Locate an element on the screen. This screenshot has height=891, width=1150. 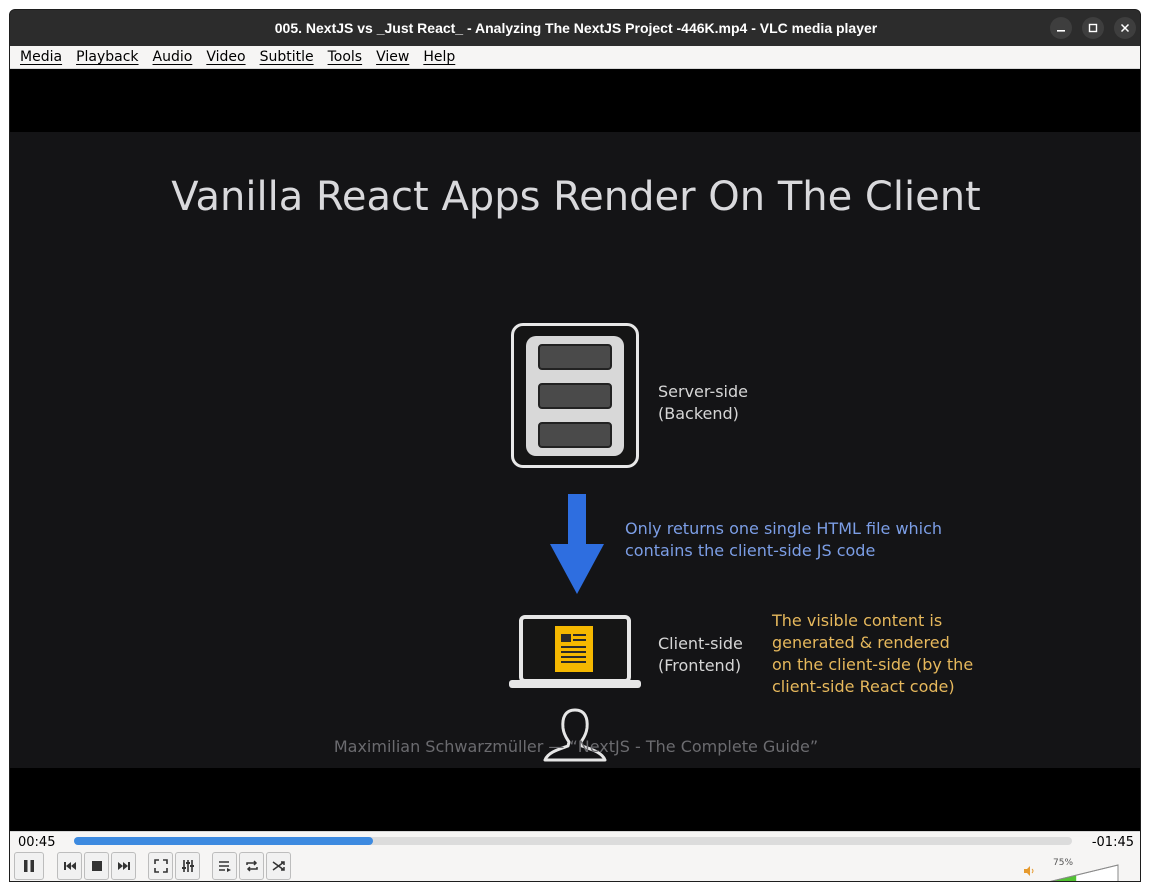
user-icon is located at coordinates (575, 735).